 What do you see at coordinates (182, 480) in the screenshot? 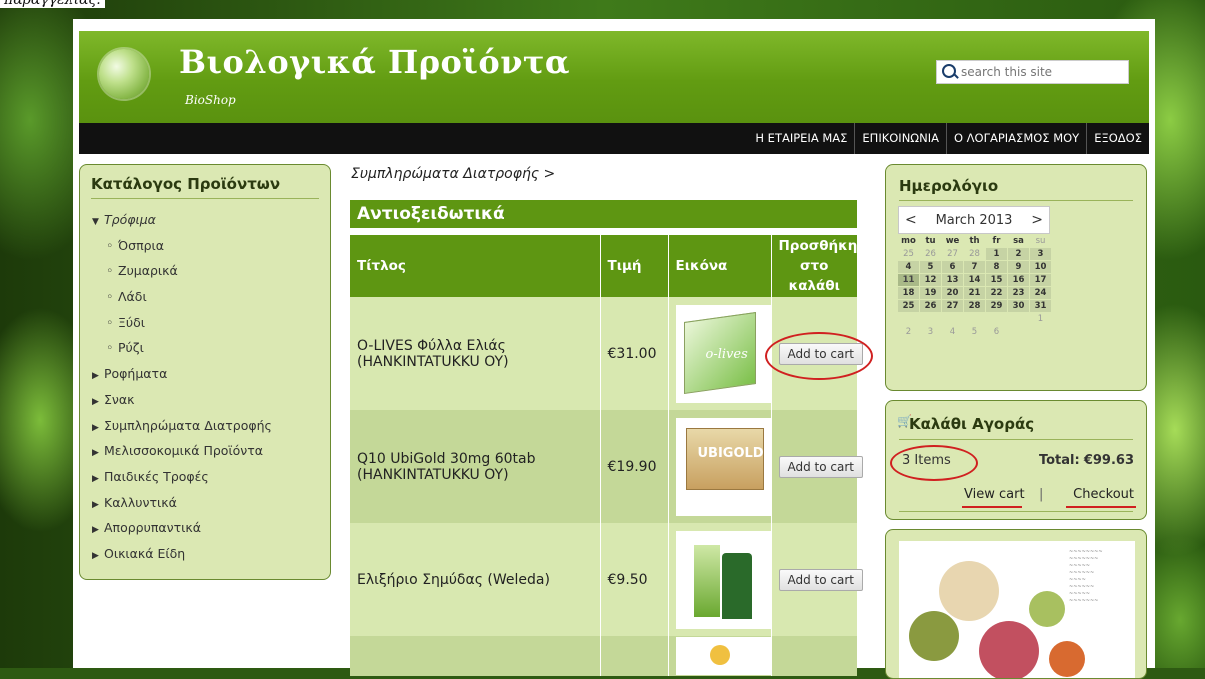
I see `catalog-item: ▶ Παιδικές Τροφές` at bounding box center [182, 480].